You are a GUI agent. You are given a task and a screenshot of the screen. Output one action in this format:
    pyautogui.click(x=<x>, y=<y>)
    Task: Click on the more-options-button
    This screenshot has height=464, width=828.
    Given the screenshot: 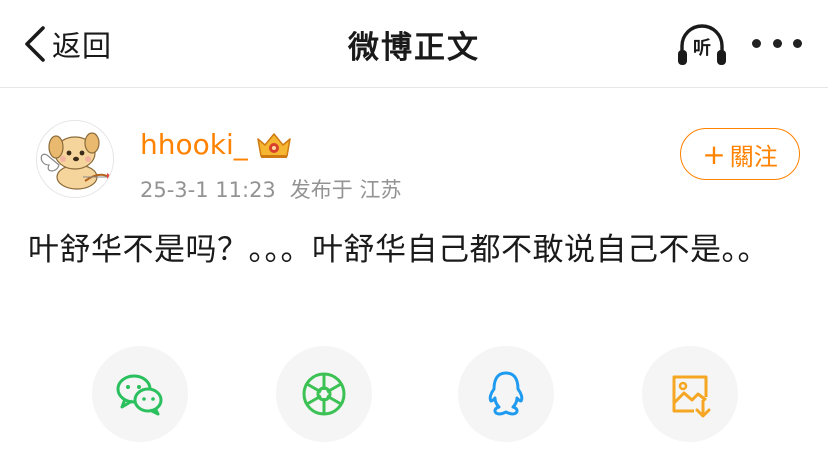 What is the action you would take?
    pyautogui.click(x=777, y=43)
    